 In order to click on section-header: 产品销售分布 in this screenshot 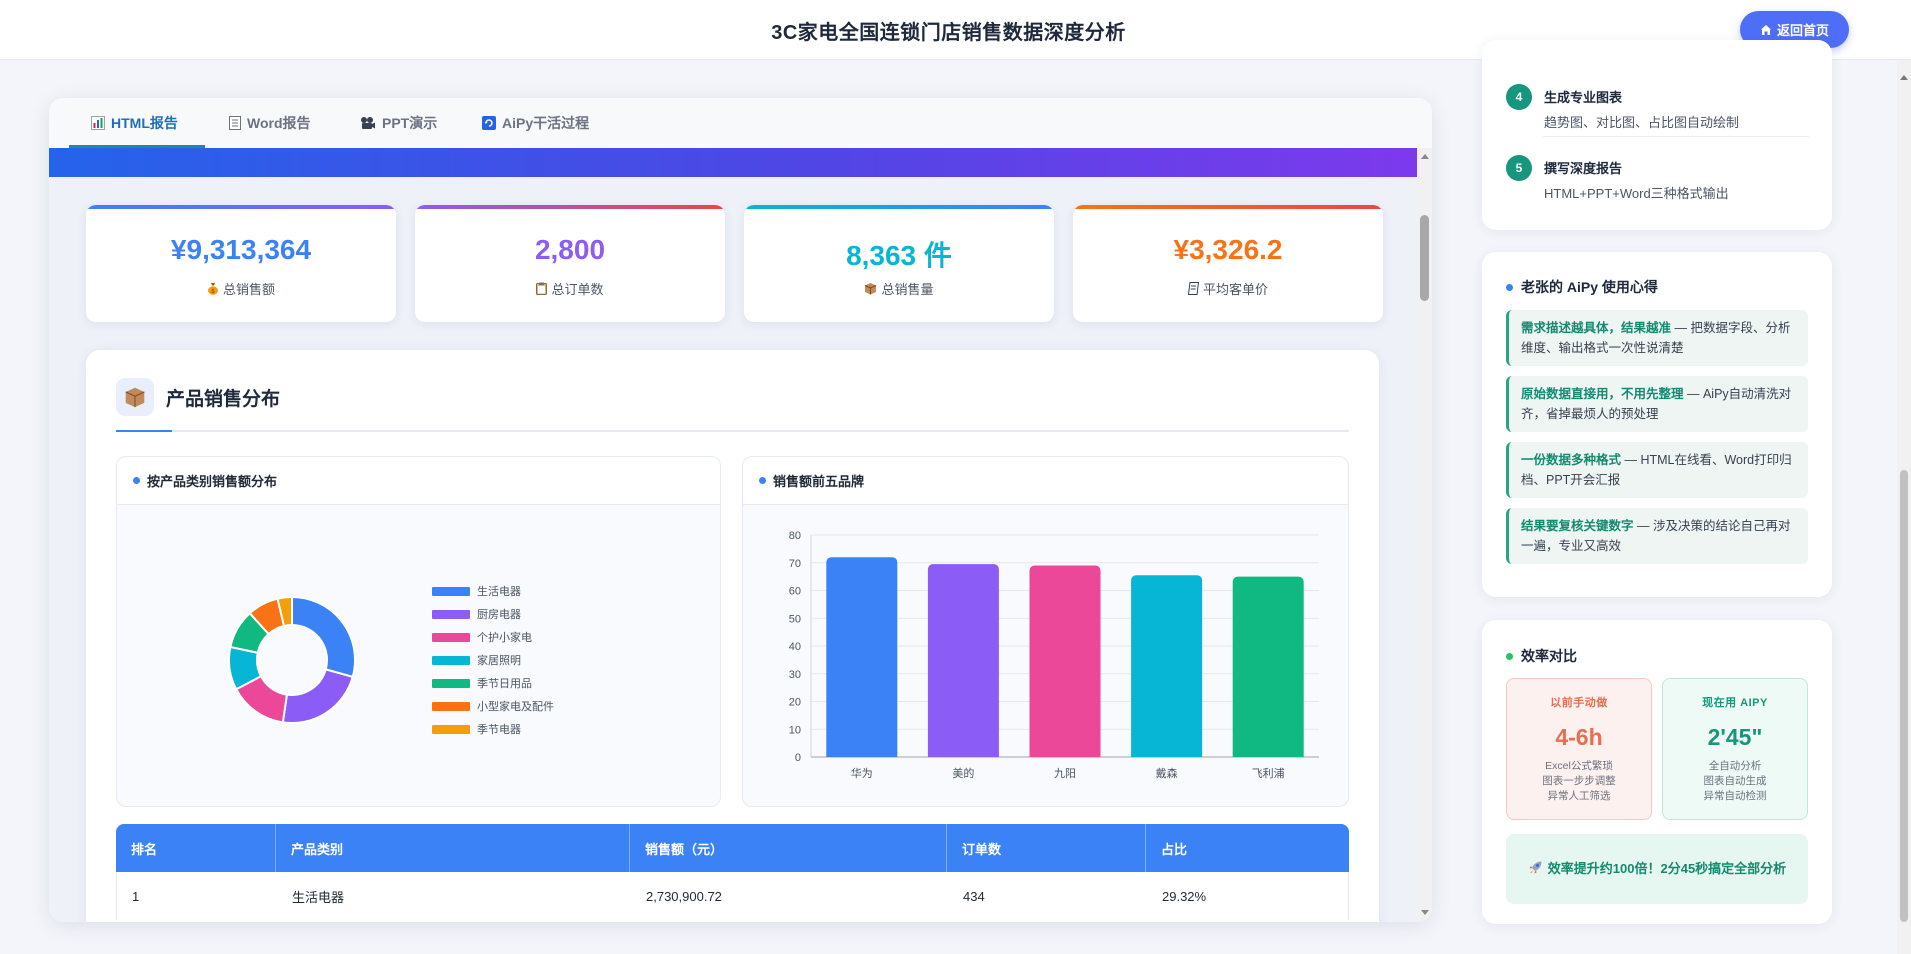, I will do `click(198, 397)`.